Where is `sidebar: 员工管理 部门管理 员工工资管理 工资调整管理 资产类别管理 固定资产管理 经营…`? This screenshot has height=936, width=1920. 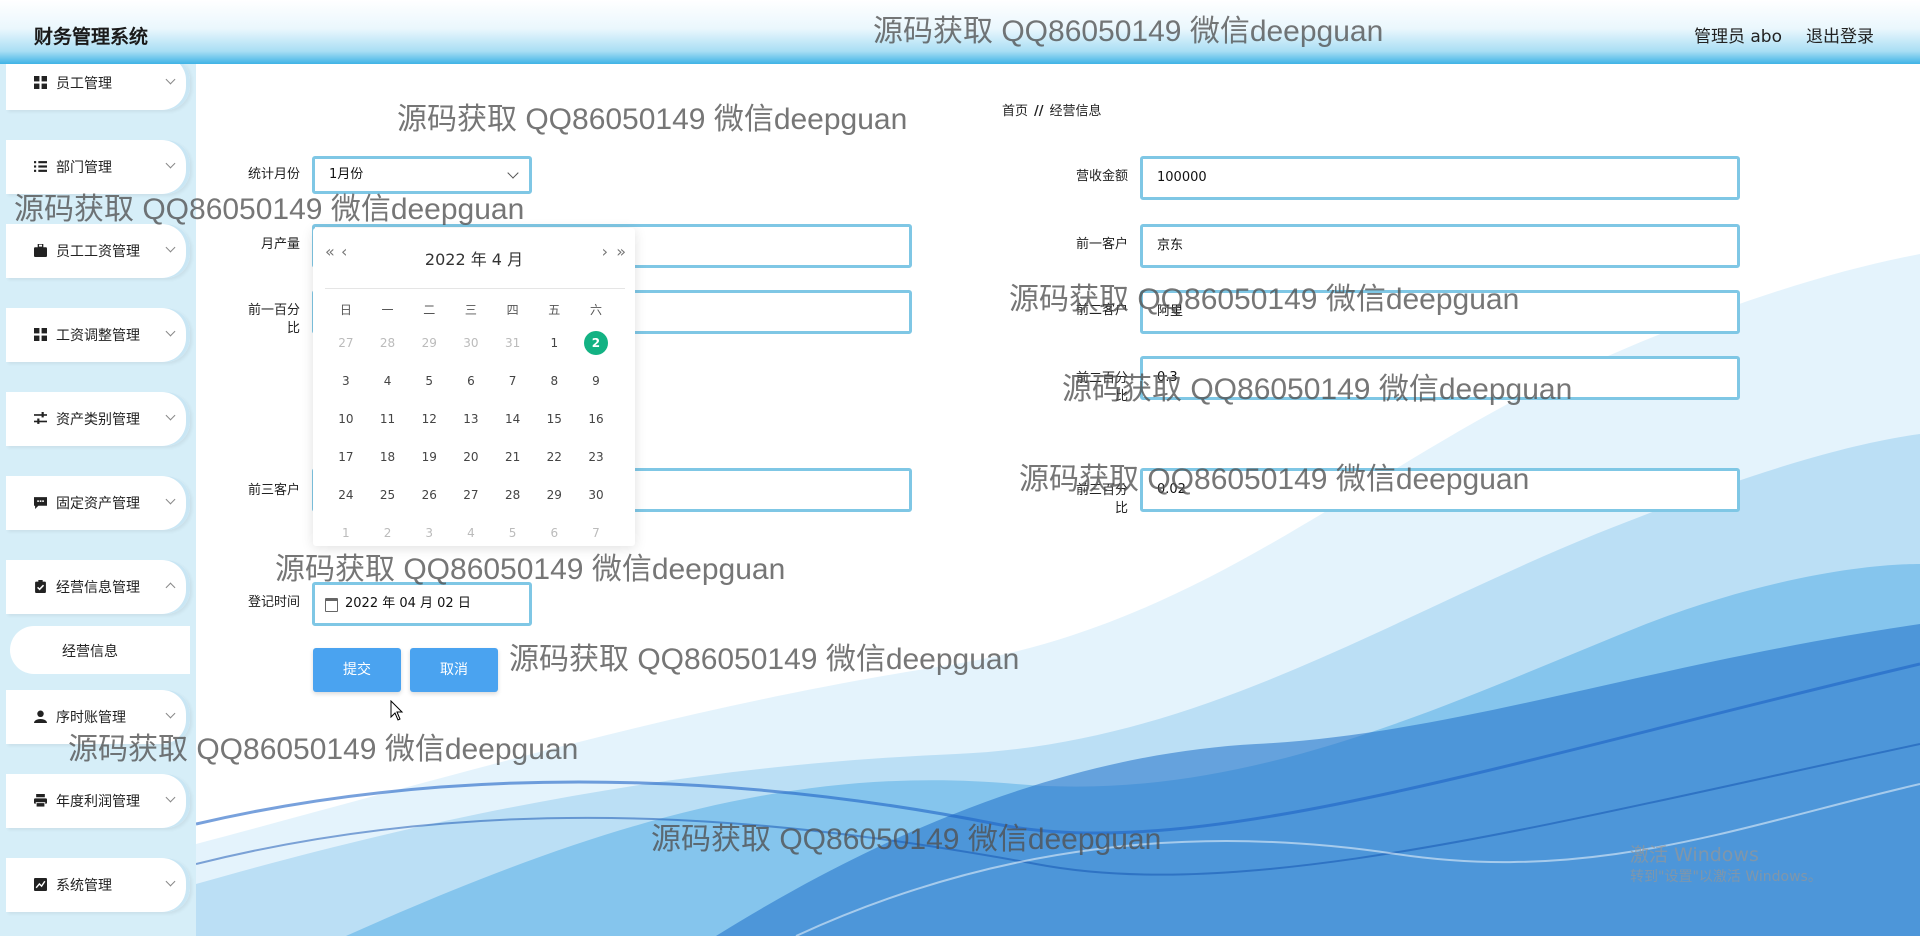
sidebar: 员工管理 部门管理 员工工资管理 工资调整管理 资产类别管理 固定资产管理 经营… is located at coordinates (98, 500).